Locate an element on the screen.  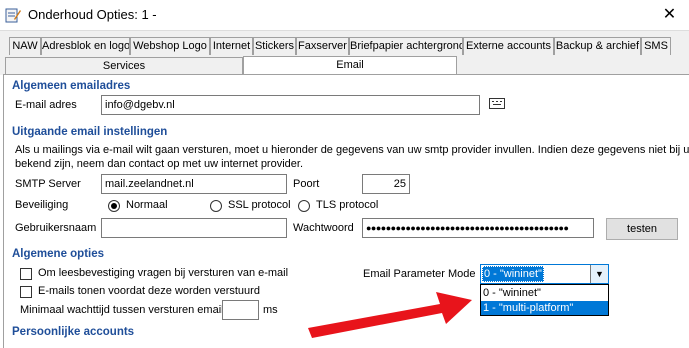
tab-email: Email is located at coordinates (350, 66).